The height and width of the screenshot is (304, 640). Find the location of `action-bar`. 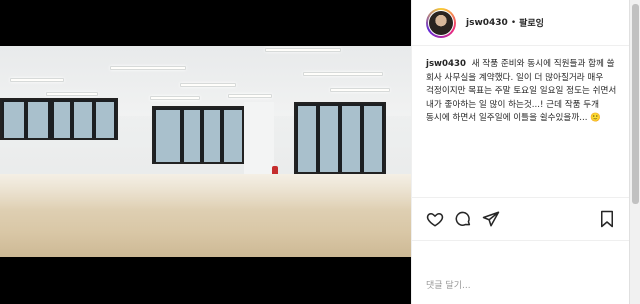

action-bar is located at coordinates (521, 219).